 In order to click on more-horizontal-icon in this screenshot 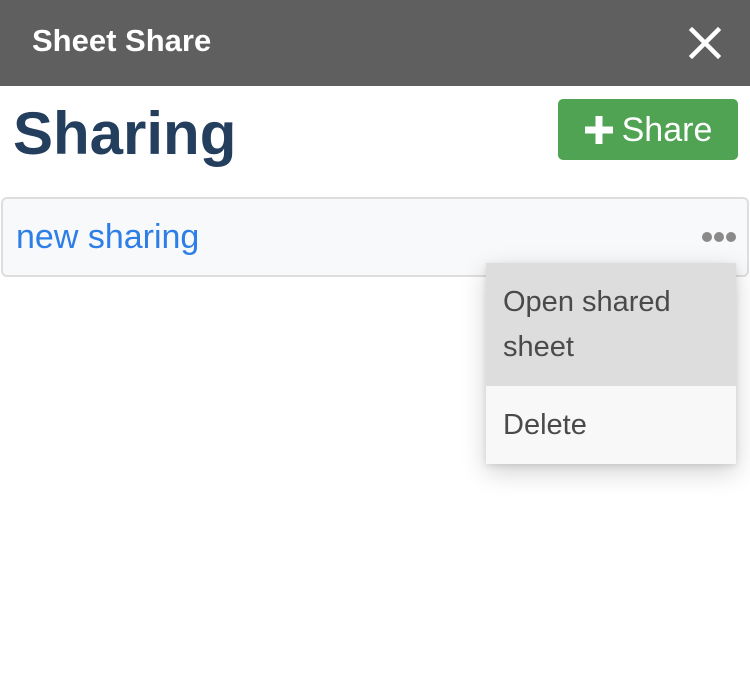, I will do `click(719, 237)`.